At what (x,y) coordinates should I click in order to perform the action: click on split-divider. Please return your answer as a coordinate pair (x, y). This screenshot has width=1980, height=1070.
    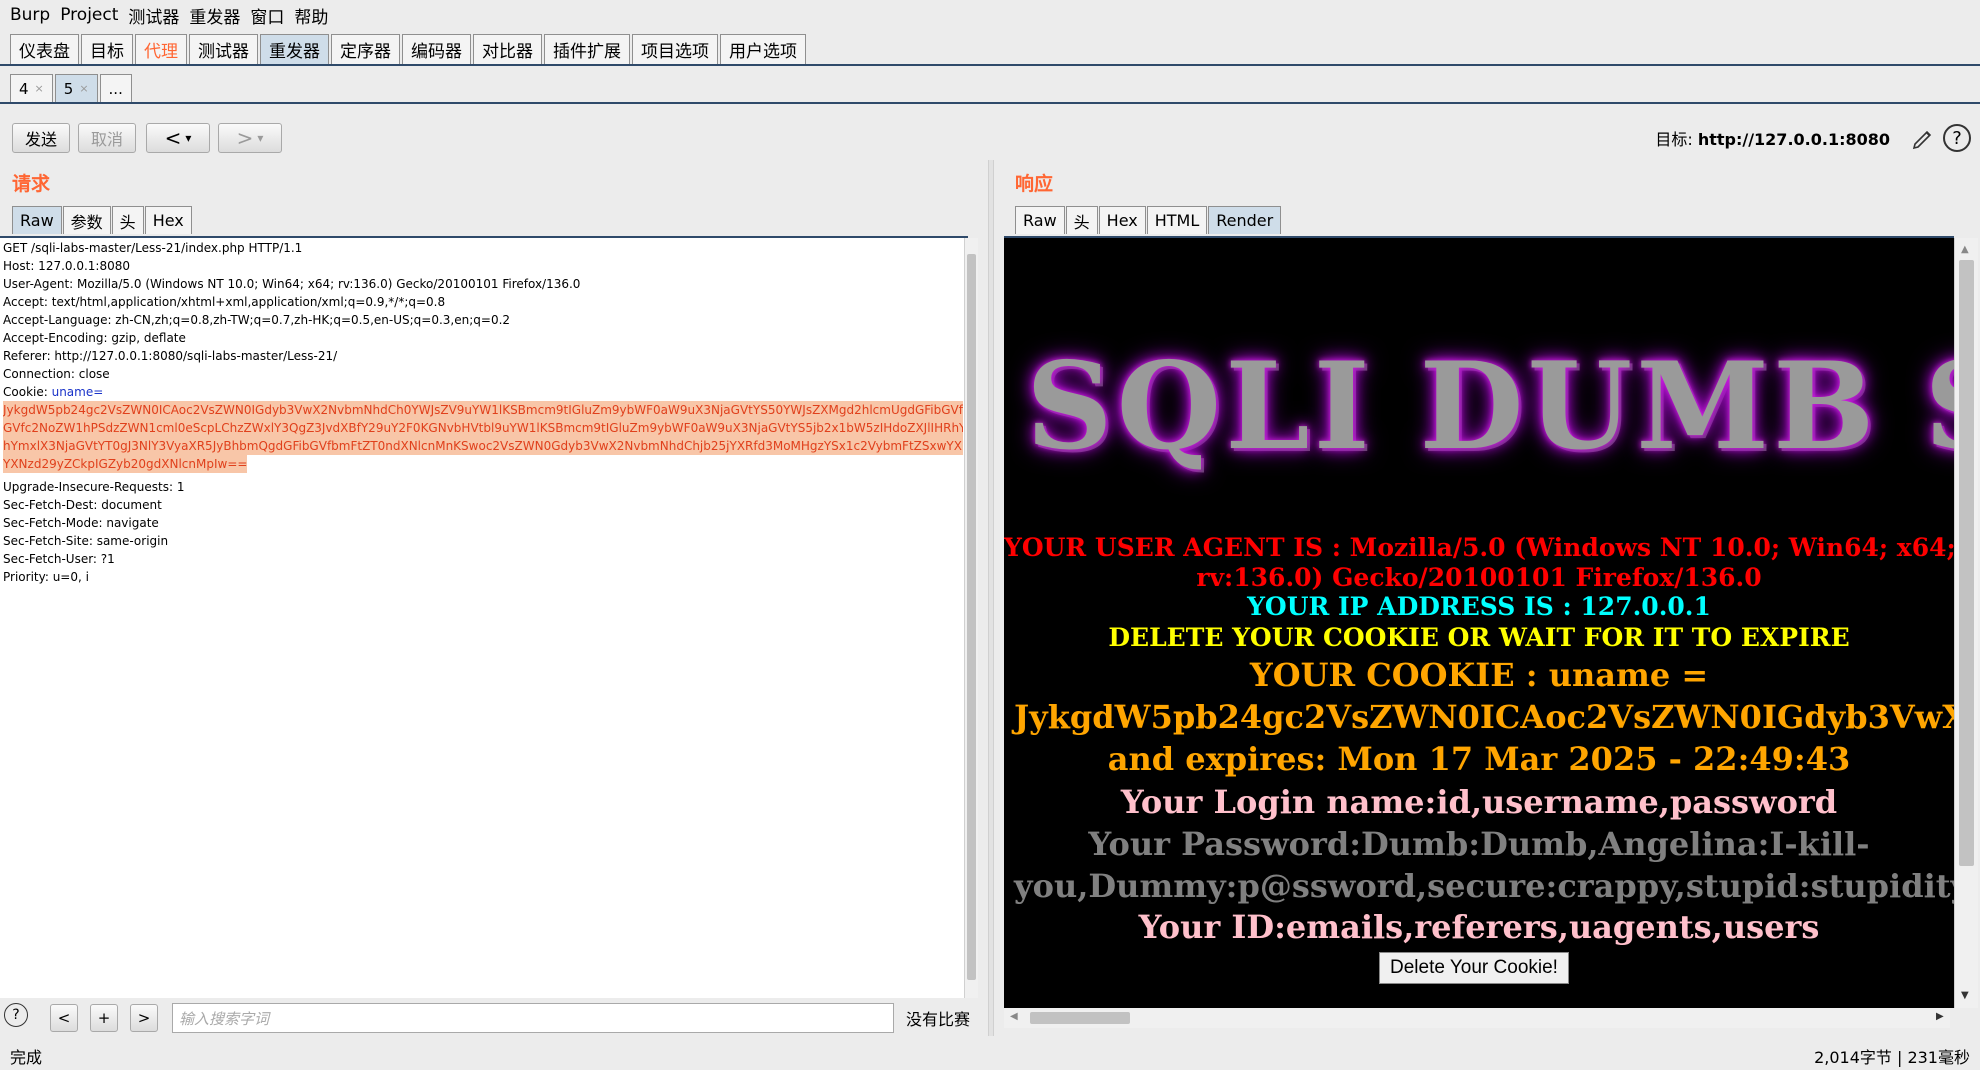
    Looking at the image, I should click on (991, 598).